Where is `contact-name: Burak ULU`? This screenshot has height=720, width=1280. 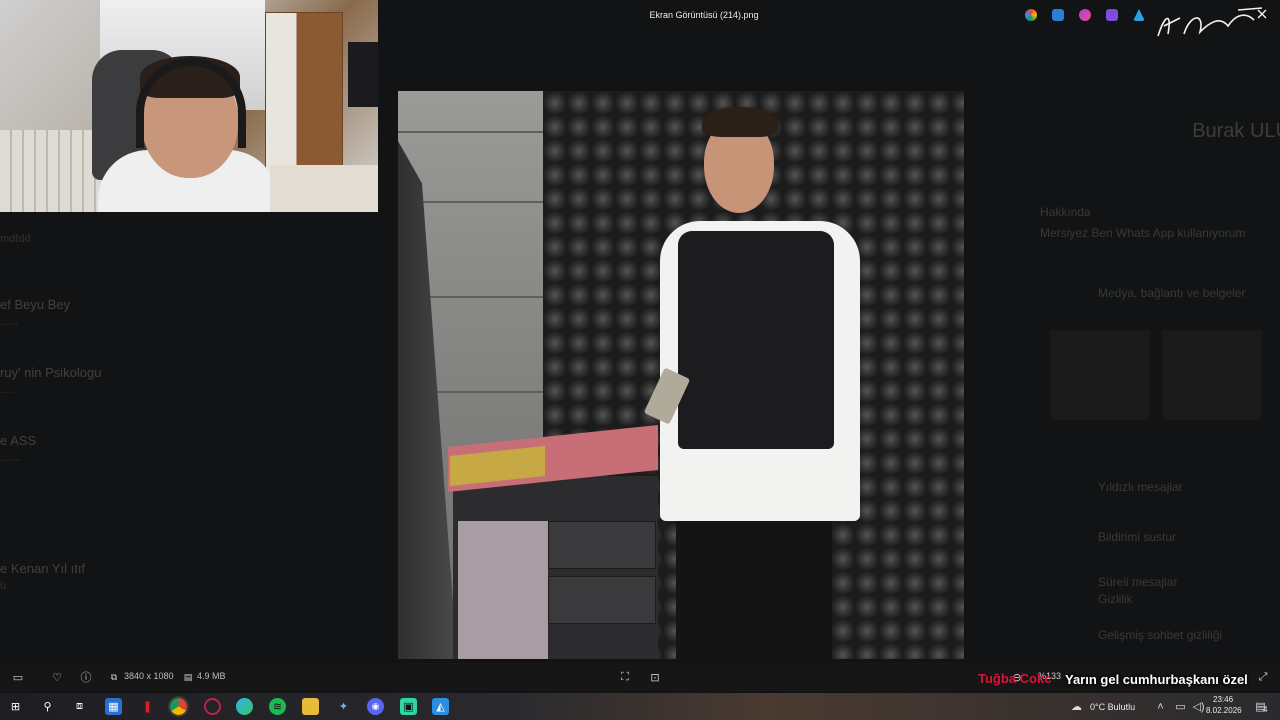 contact-name: Burak ULU is located at coordinates (1236, 131).